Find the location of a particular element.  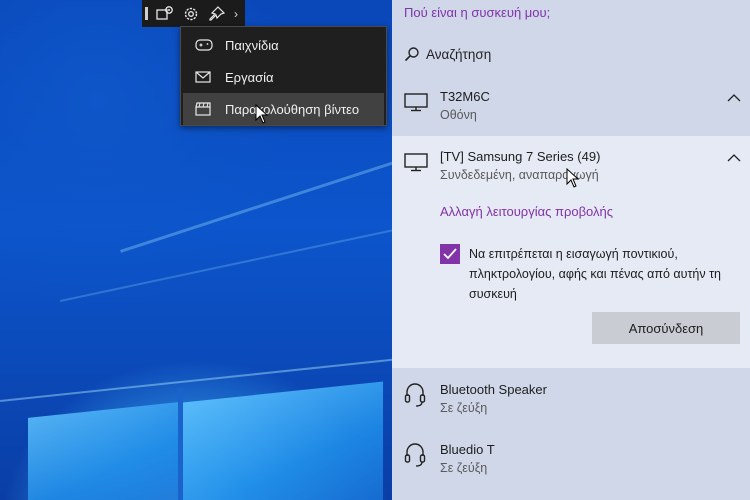

search-button: Αναζήτηση is located at coordinates (447, 54).